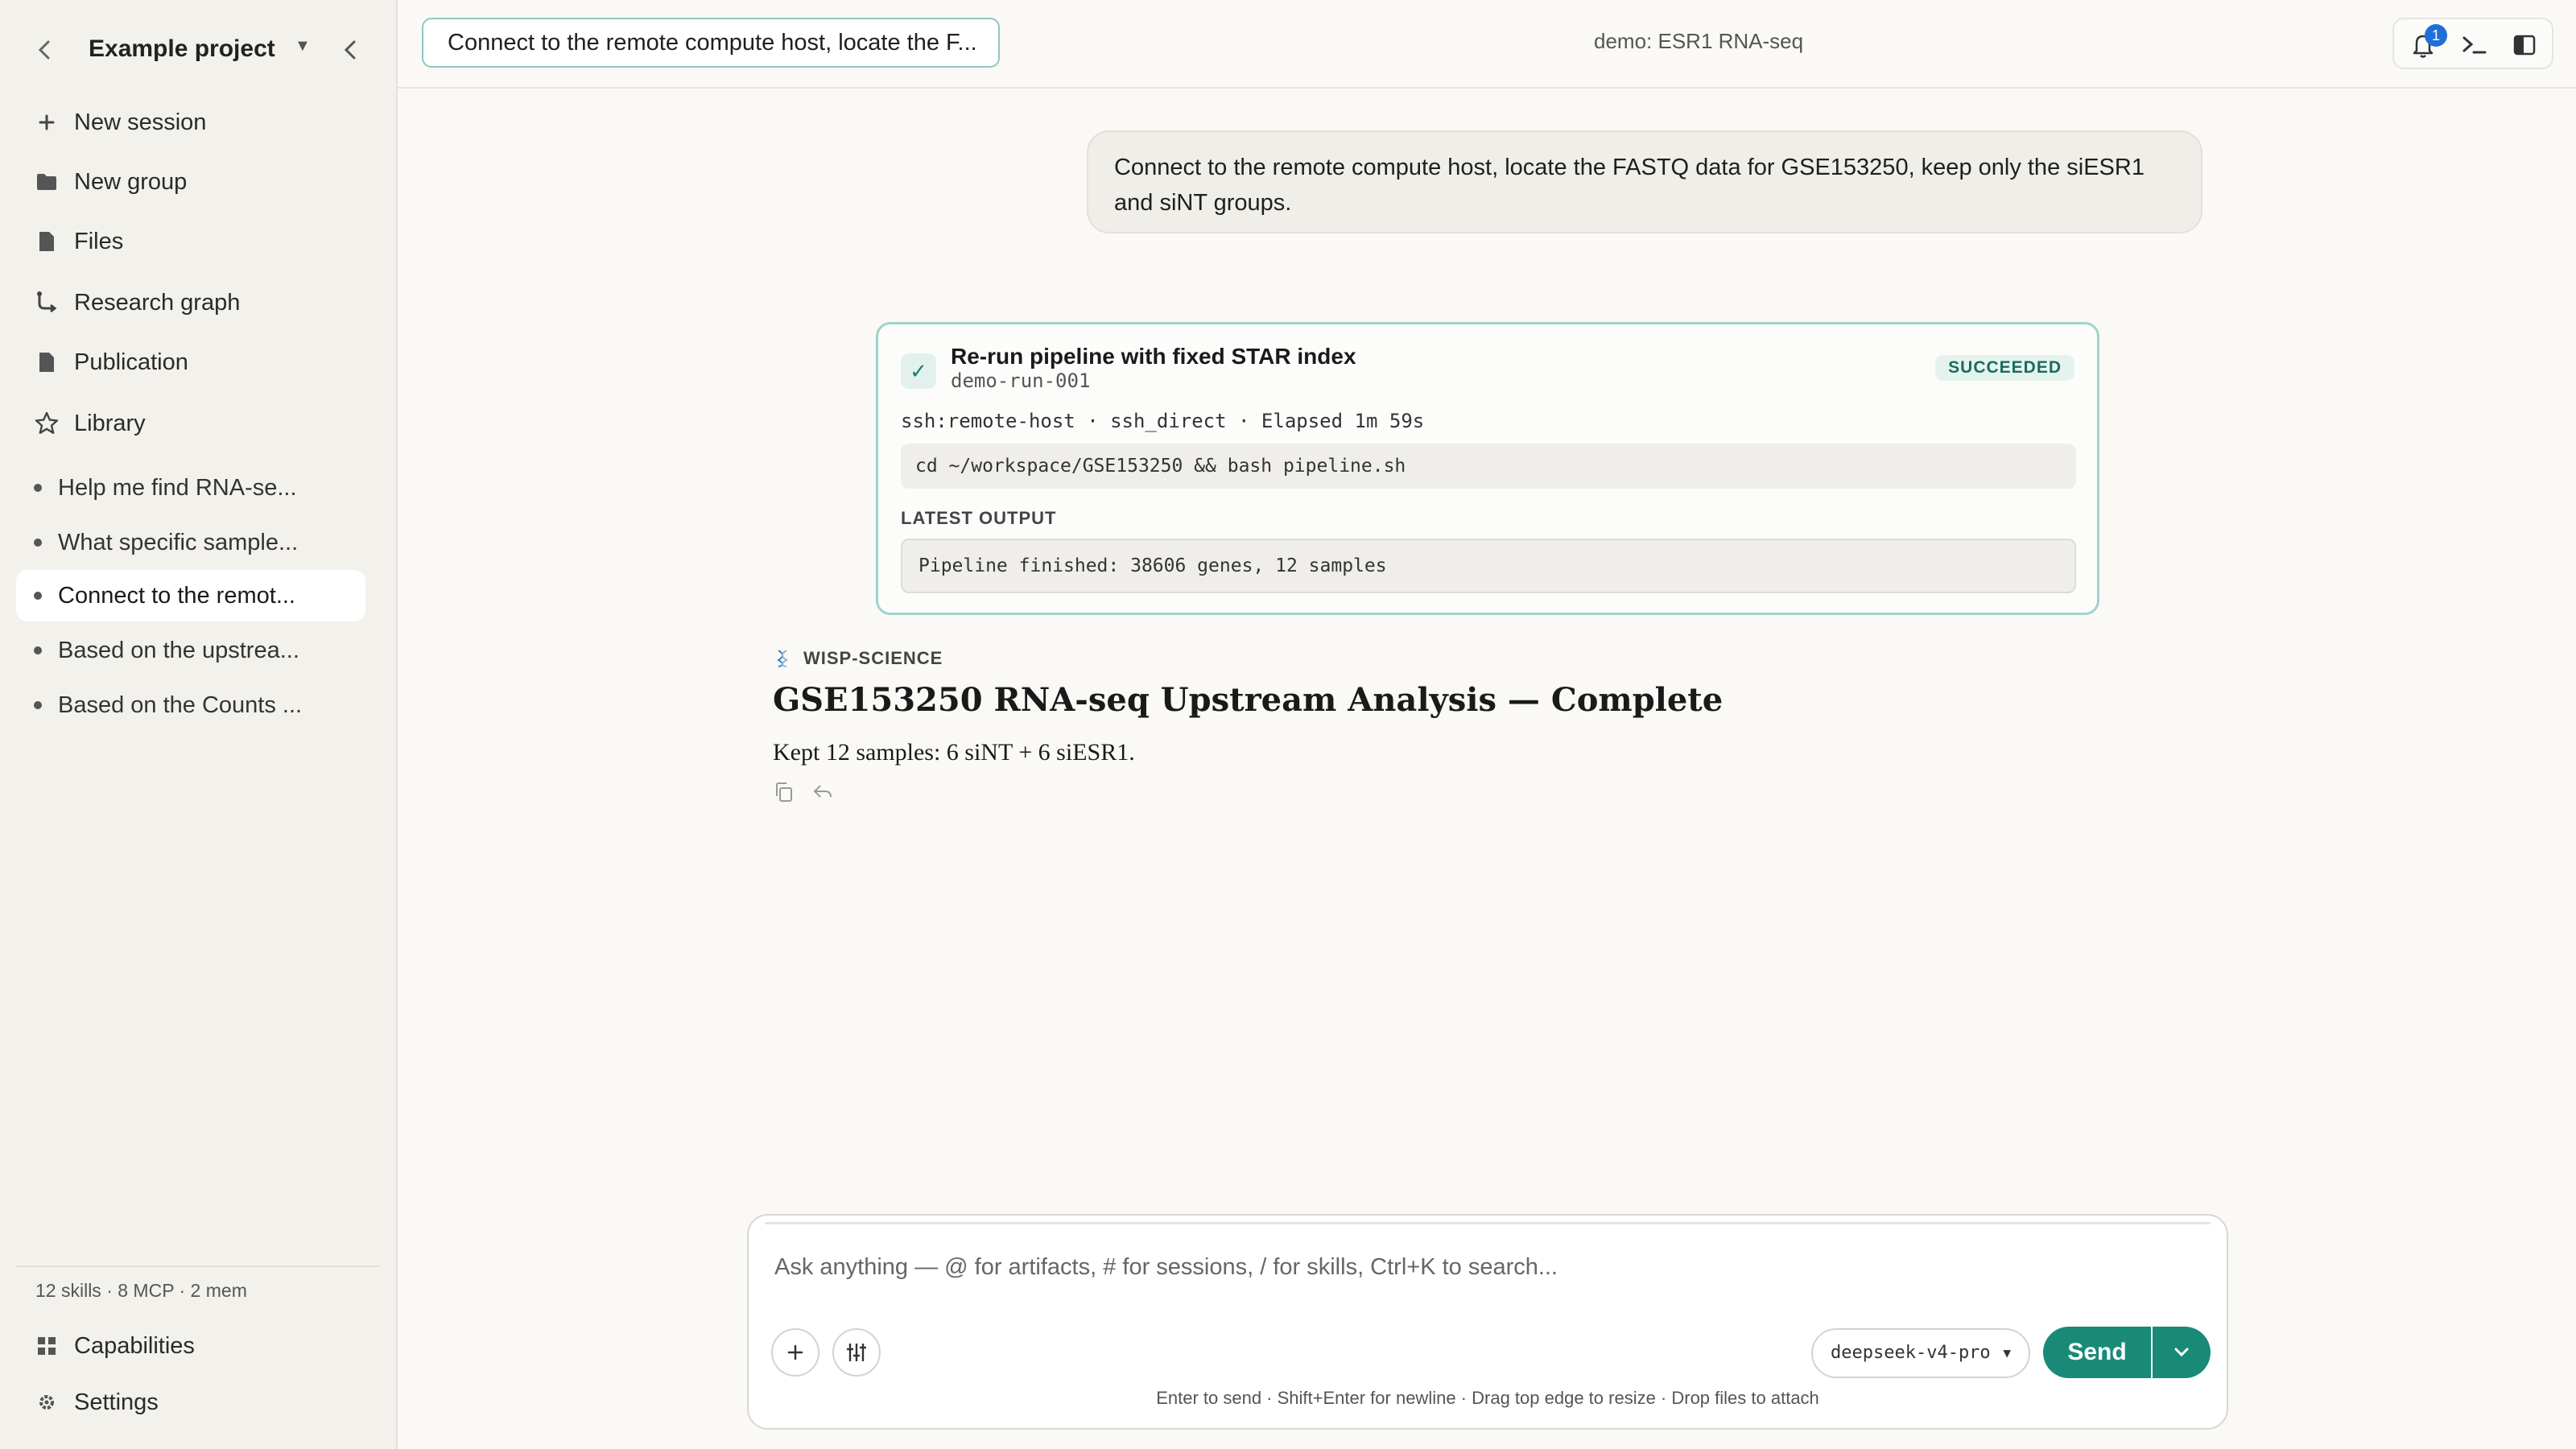  Describe the element at coordinates (201, 362) in the screenshot. I see `publication-nav-item: Publication` at that location.